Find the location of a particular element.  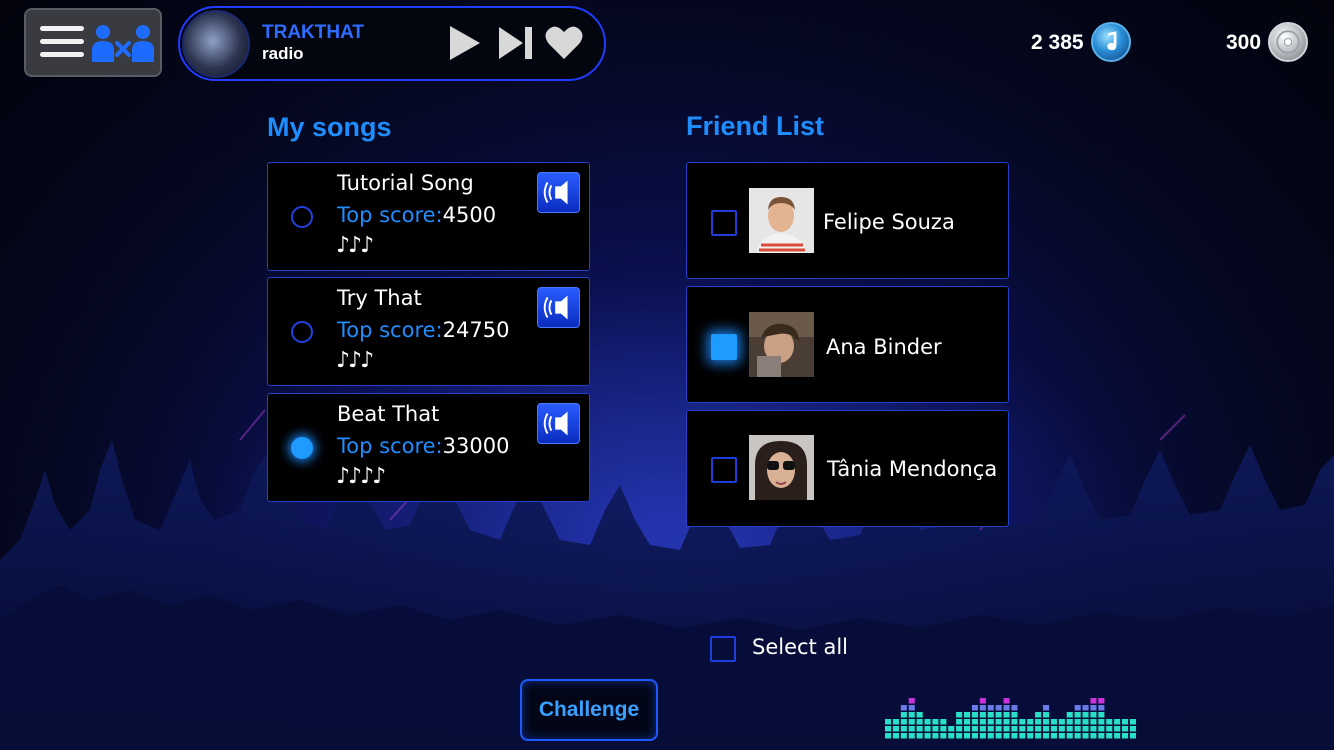

song-top-score: Top score:33000 is located at coordinates (423, 446).